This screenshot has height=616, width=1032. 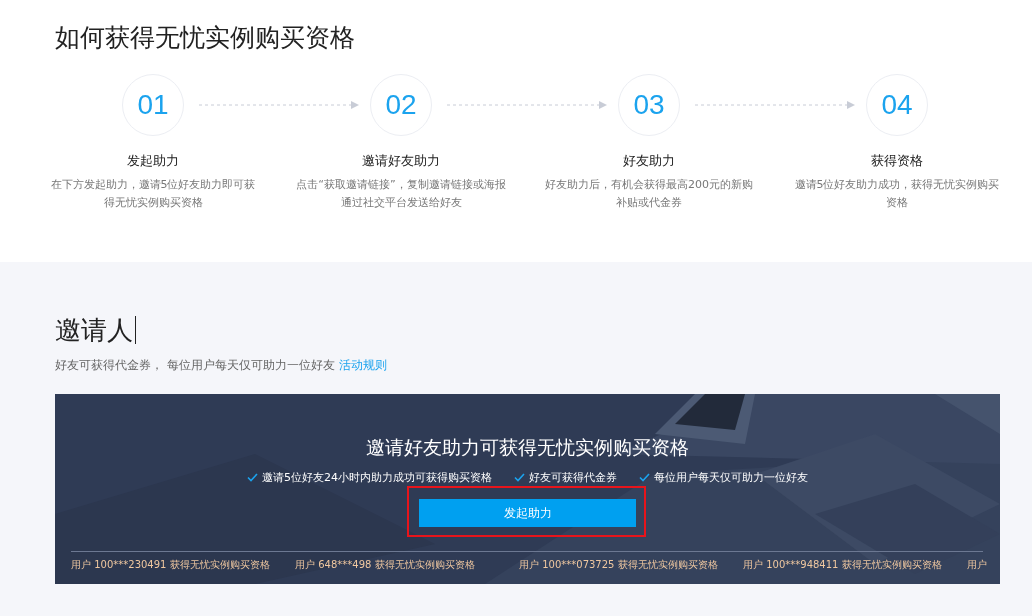 What do you see at coordinates (362, 365) in the screenshot?
I see `rules-link: 活动规则` at bounding box center [362, 365].